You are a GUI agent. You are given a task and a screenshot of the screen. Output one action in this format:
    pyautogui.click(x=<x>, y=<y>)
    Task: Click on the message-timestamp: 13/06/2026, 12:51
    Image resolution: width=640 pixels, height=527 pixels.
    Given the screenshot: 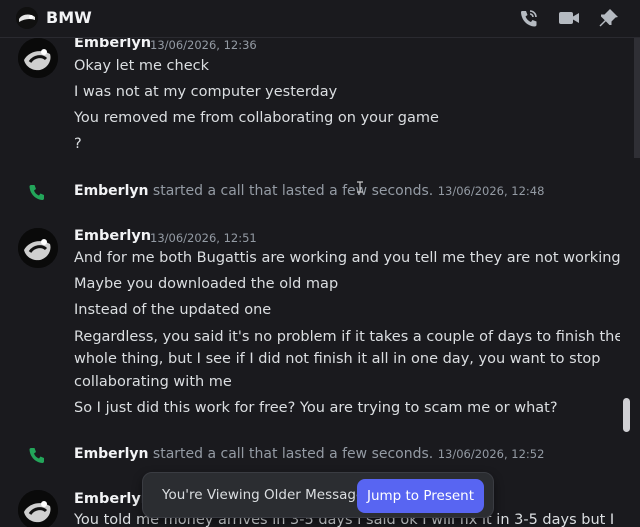 What is the action you would take?
    pyautogui.click(x=203, y=238)
    